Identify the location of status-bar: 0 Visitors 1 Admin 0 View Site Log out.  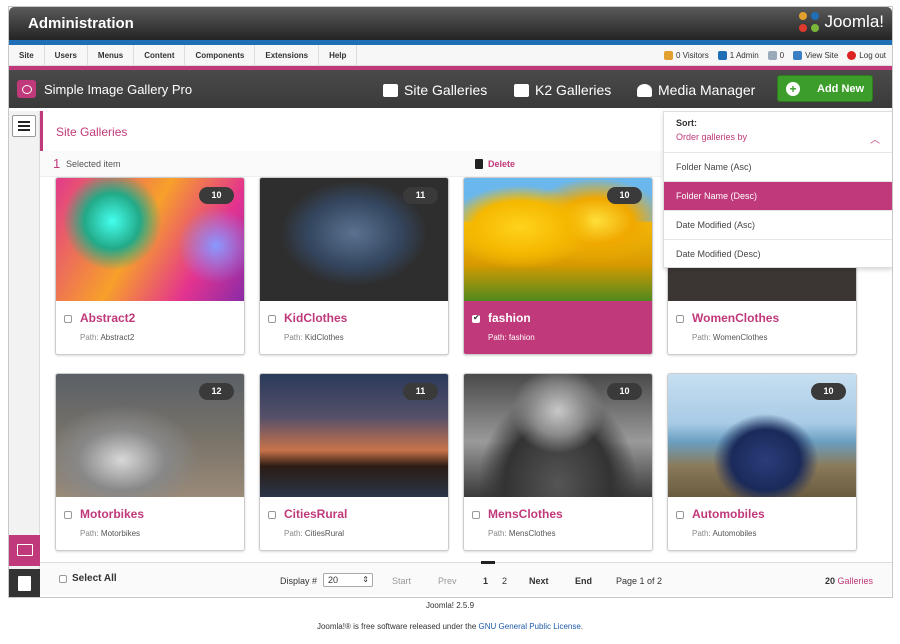
(774, 55).